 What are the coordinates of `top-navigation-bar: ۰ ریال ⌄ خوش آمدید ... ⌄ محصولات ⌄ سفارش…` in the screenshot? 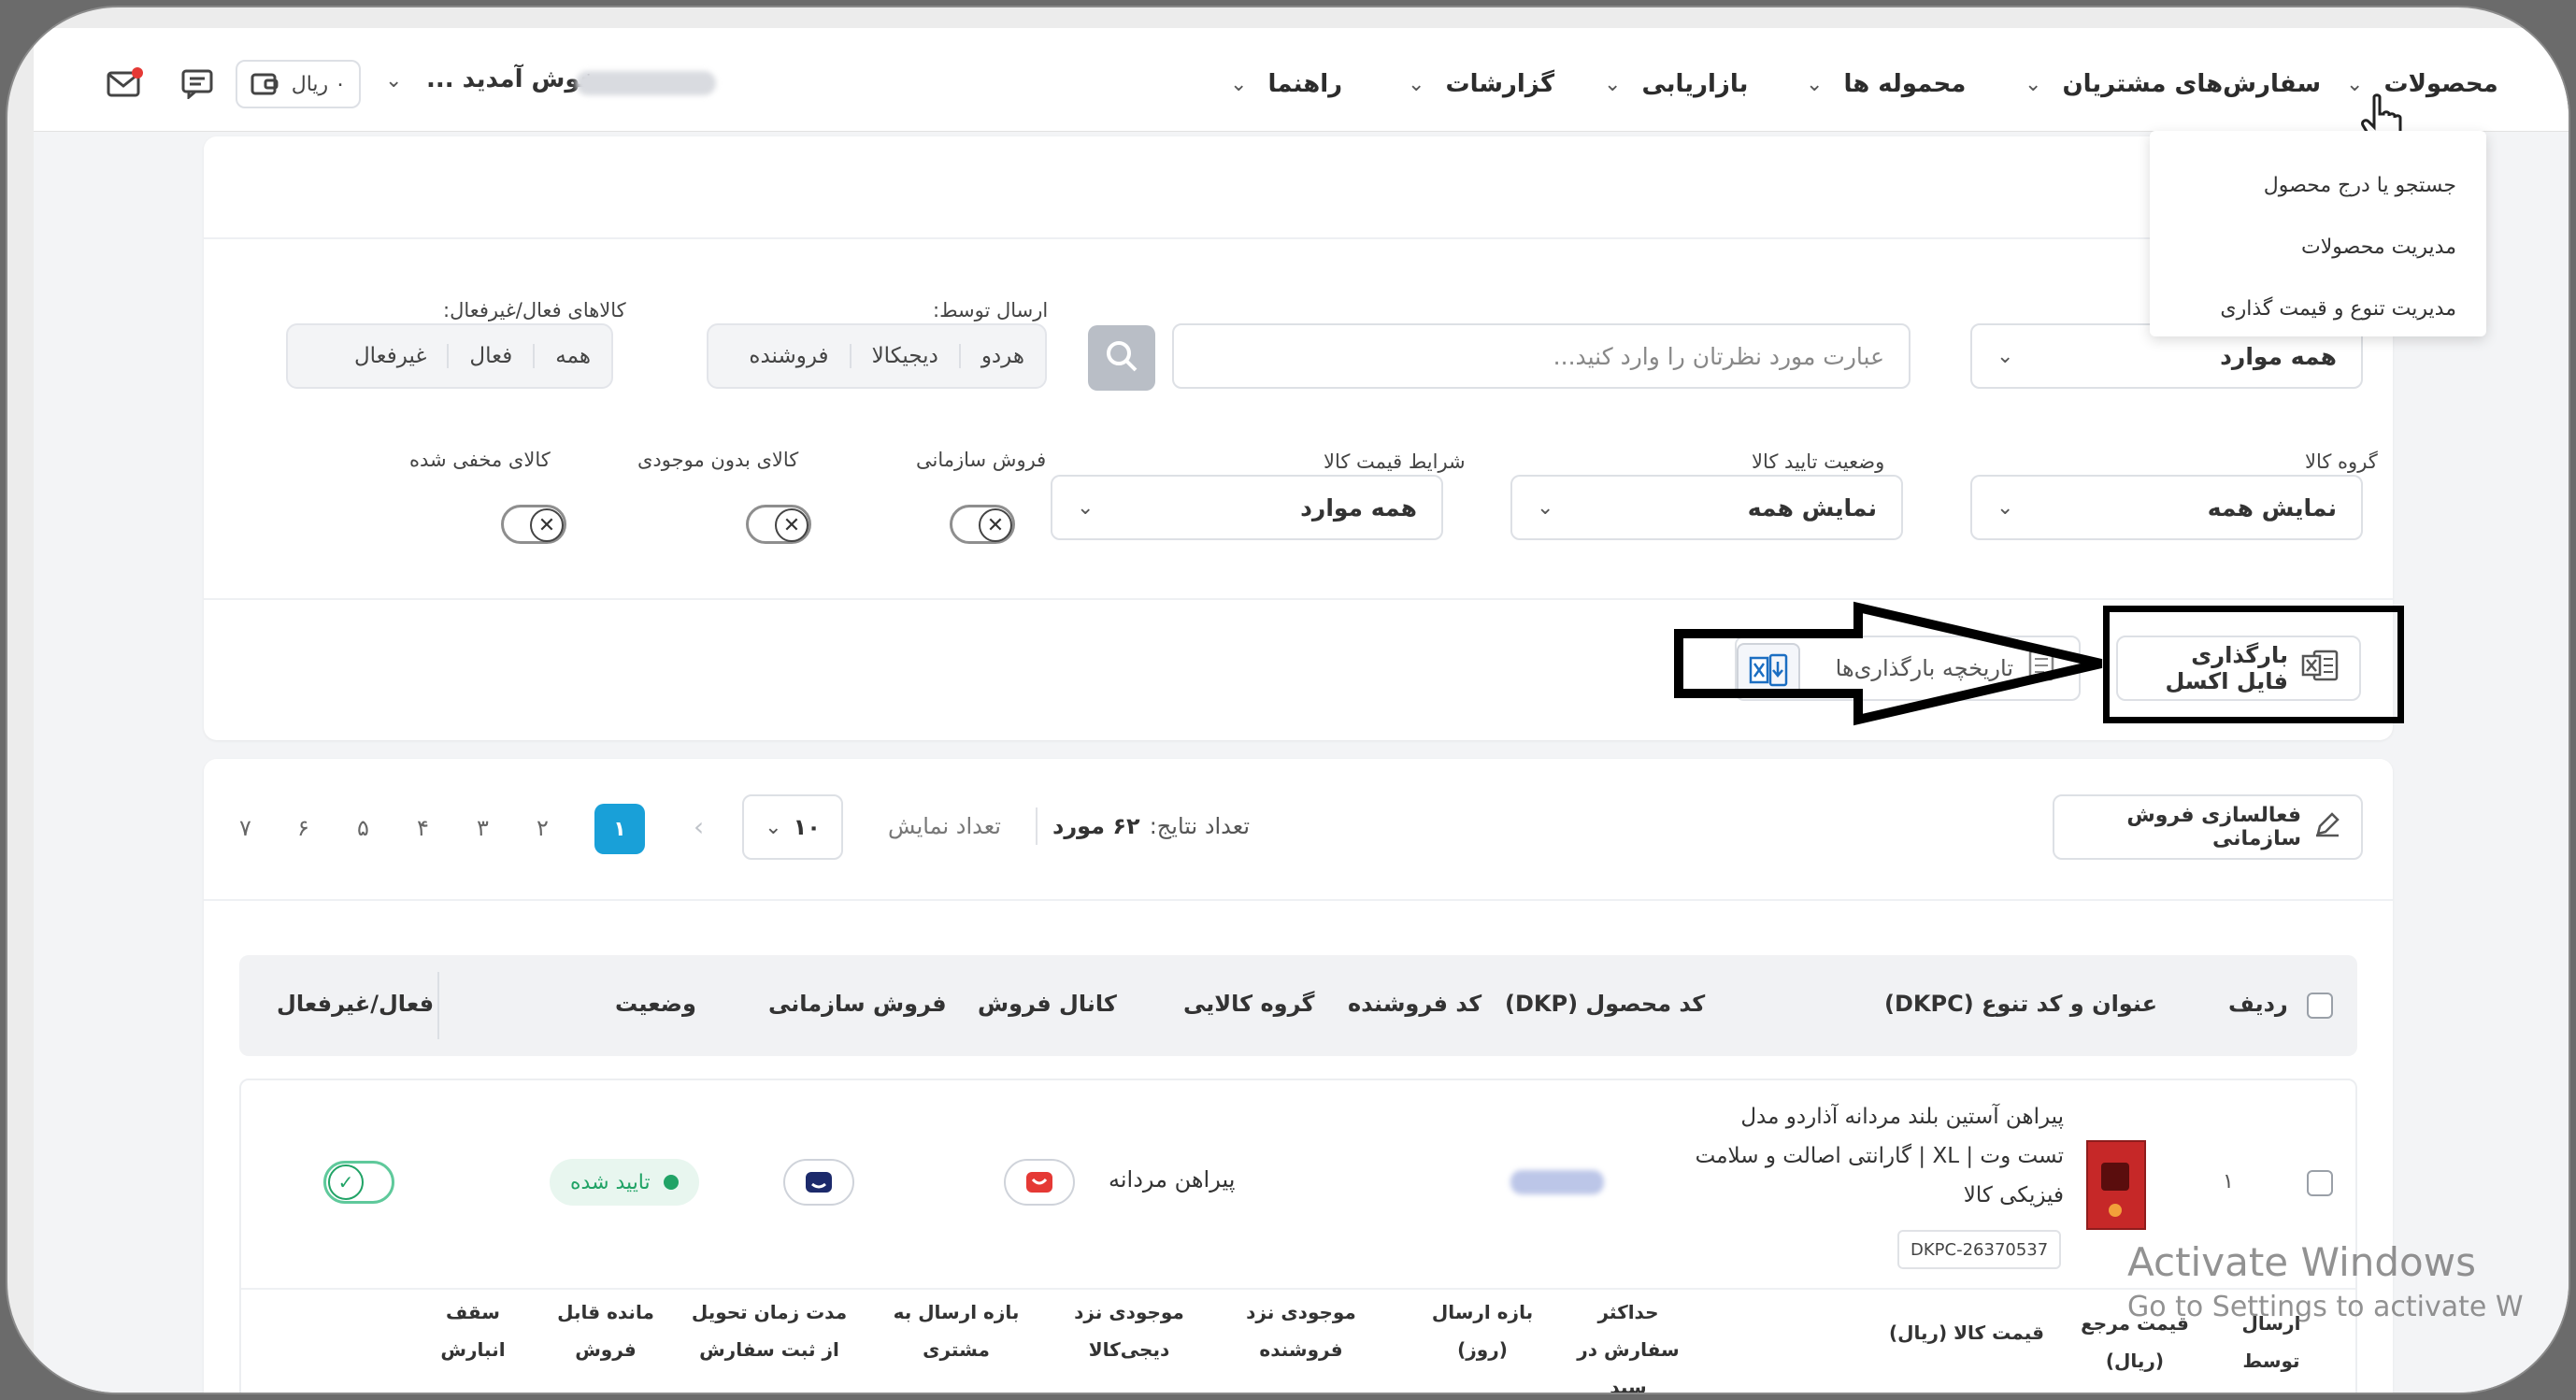 It's located at (1301, 87).